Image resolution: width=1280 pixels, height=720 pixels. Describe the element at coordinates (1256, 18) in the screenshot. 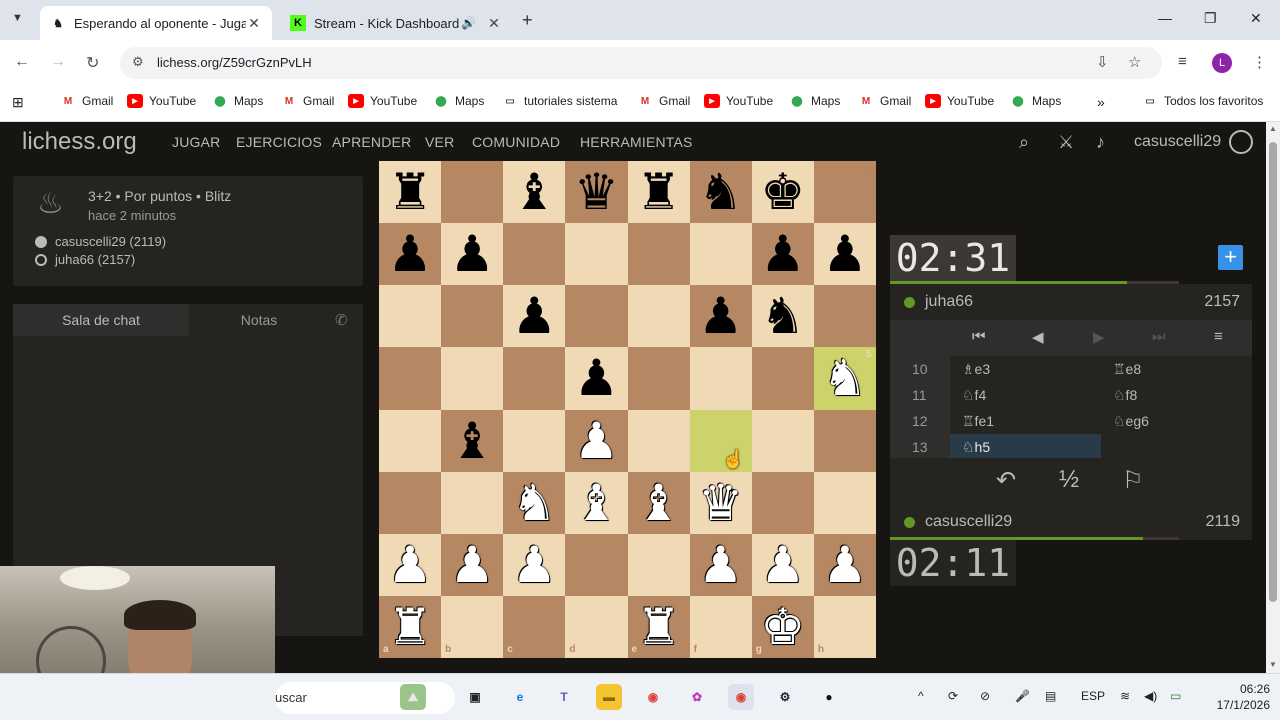

I see `close-window-icon: ✕` at that location.